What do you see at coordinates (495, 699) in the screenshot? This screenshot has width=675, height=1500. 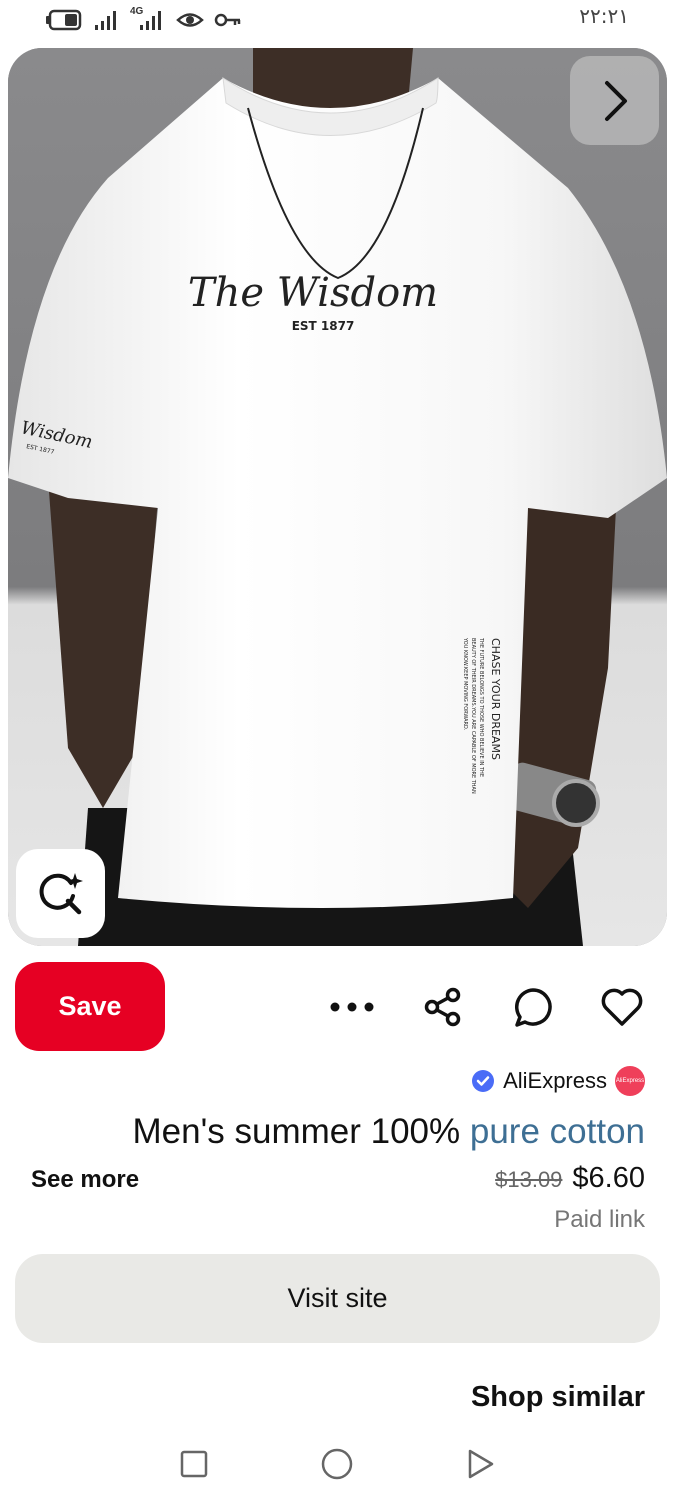 I see `side-print-title: CHASE YOUR DREAMS` at bounding box center [495, 699].